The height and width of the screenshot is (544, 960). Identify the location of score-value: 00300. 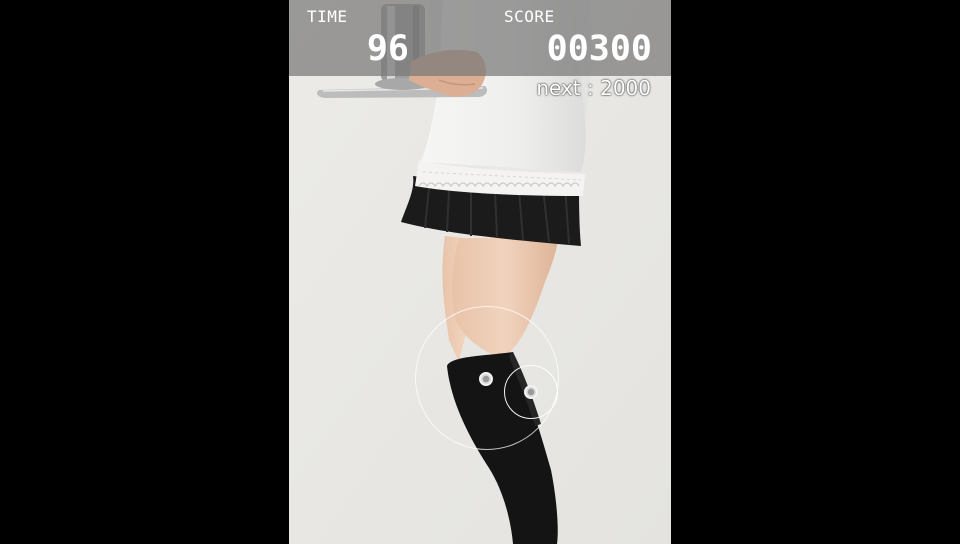
(599, 49).